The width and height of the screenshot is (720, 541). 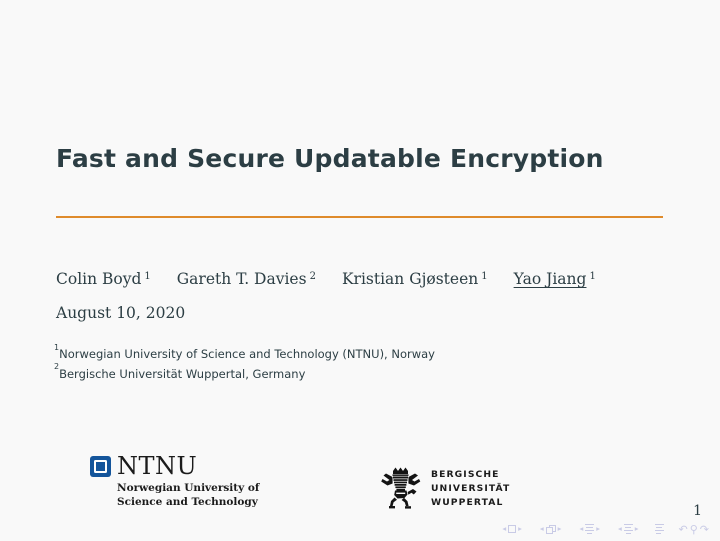 What do you see at coordinates (57, 367) in the screenshot?
I see `affiliation-mark: 2` at bounding box center [57, 367].